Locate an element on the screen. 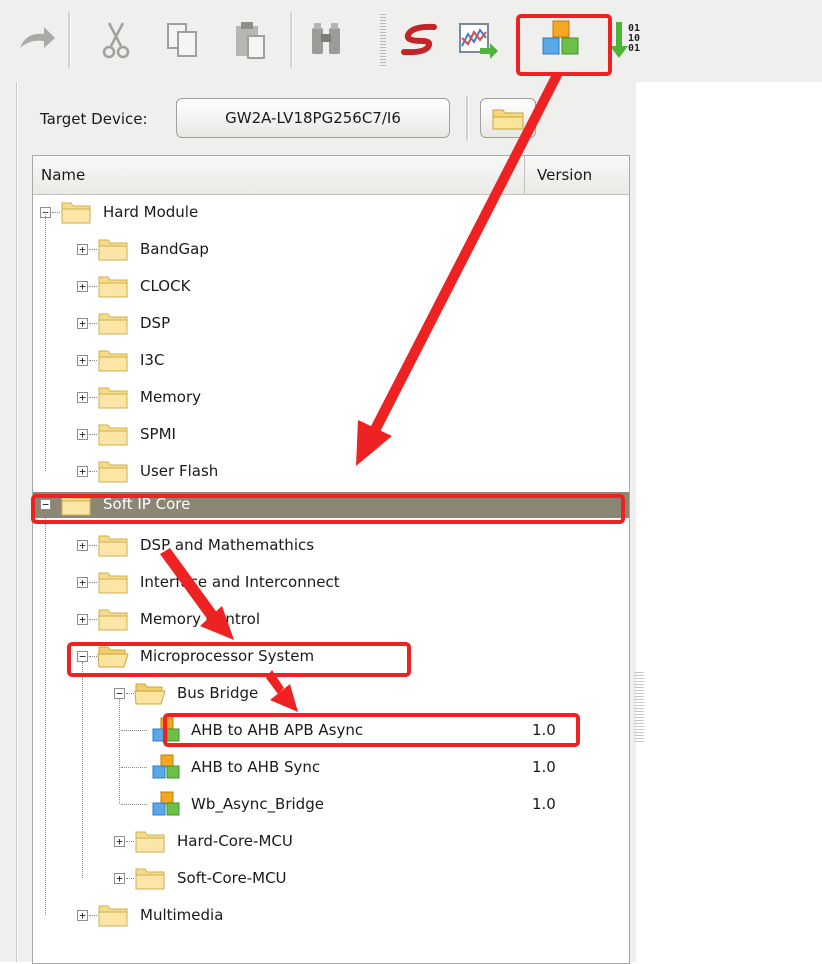  tree-row: + I3C is located at coordinates (331, 360).